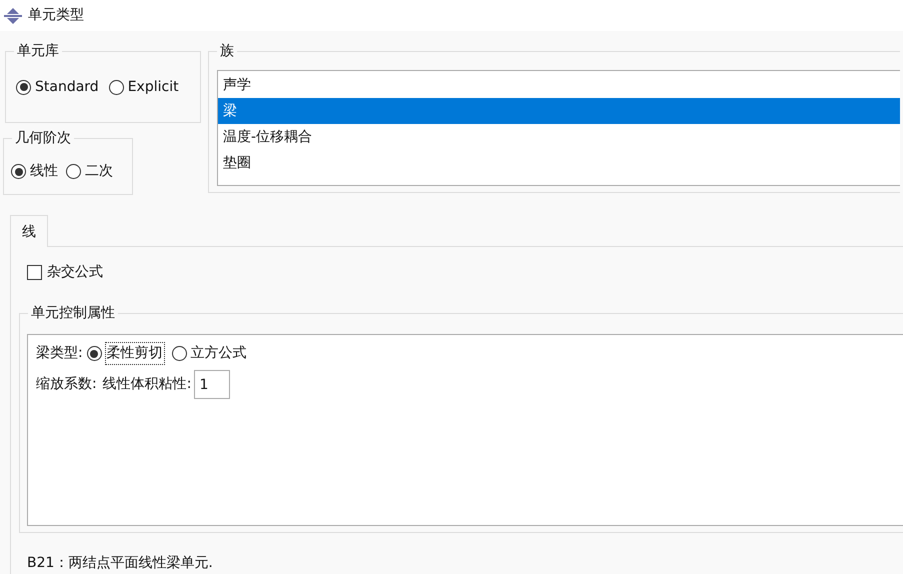 This screenshot has width=903, height=574. What do you see at coordinates (56, 15) in the screenshot?
I see `window-title: 单元类型` at bounding box center [56, 15].